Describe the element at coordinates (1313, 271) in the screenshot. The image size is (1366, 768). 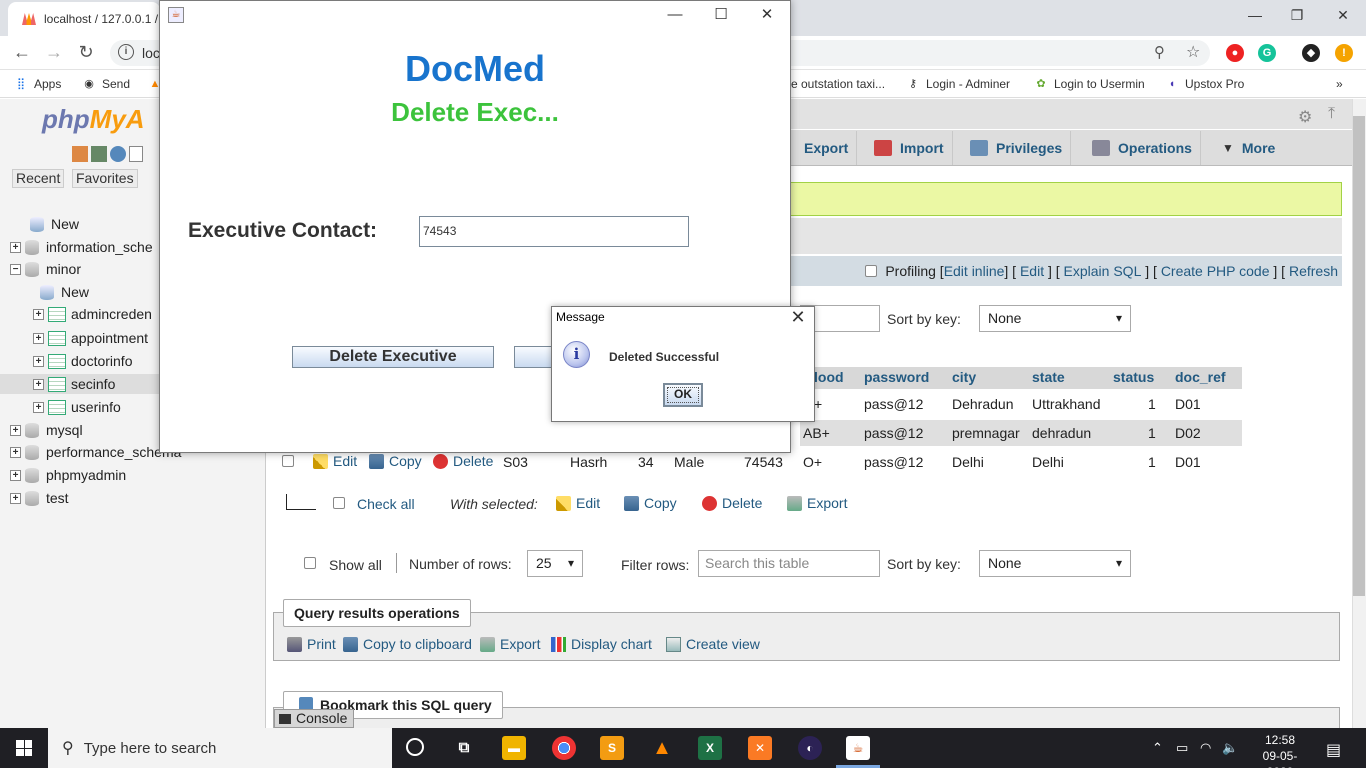
I see `refresh-link: Refresh` at that location.